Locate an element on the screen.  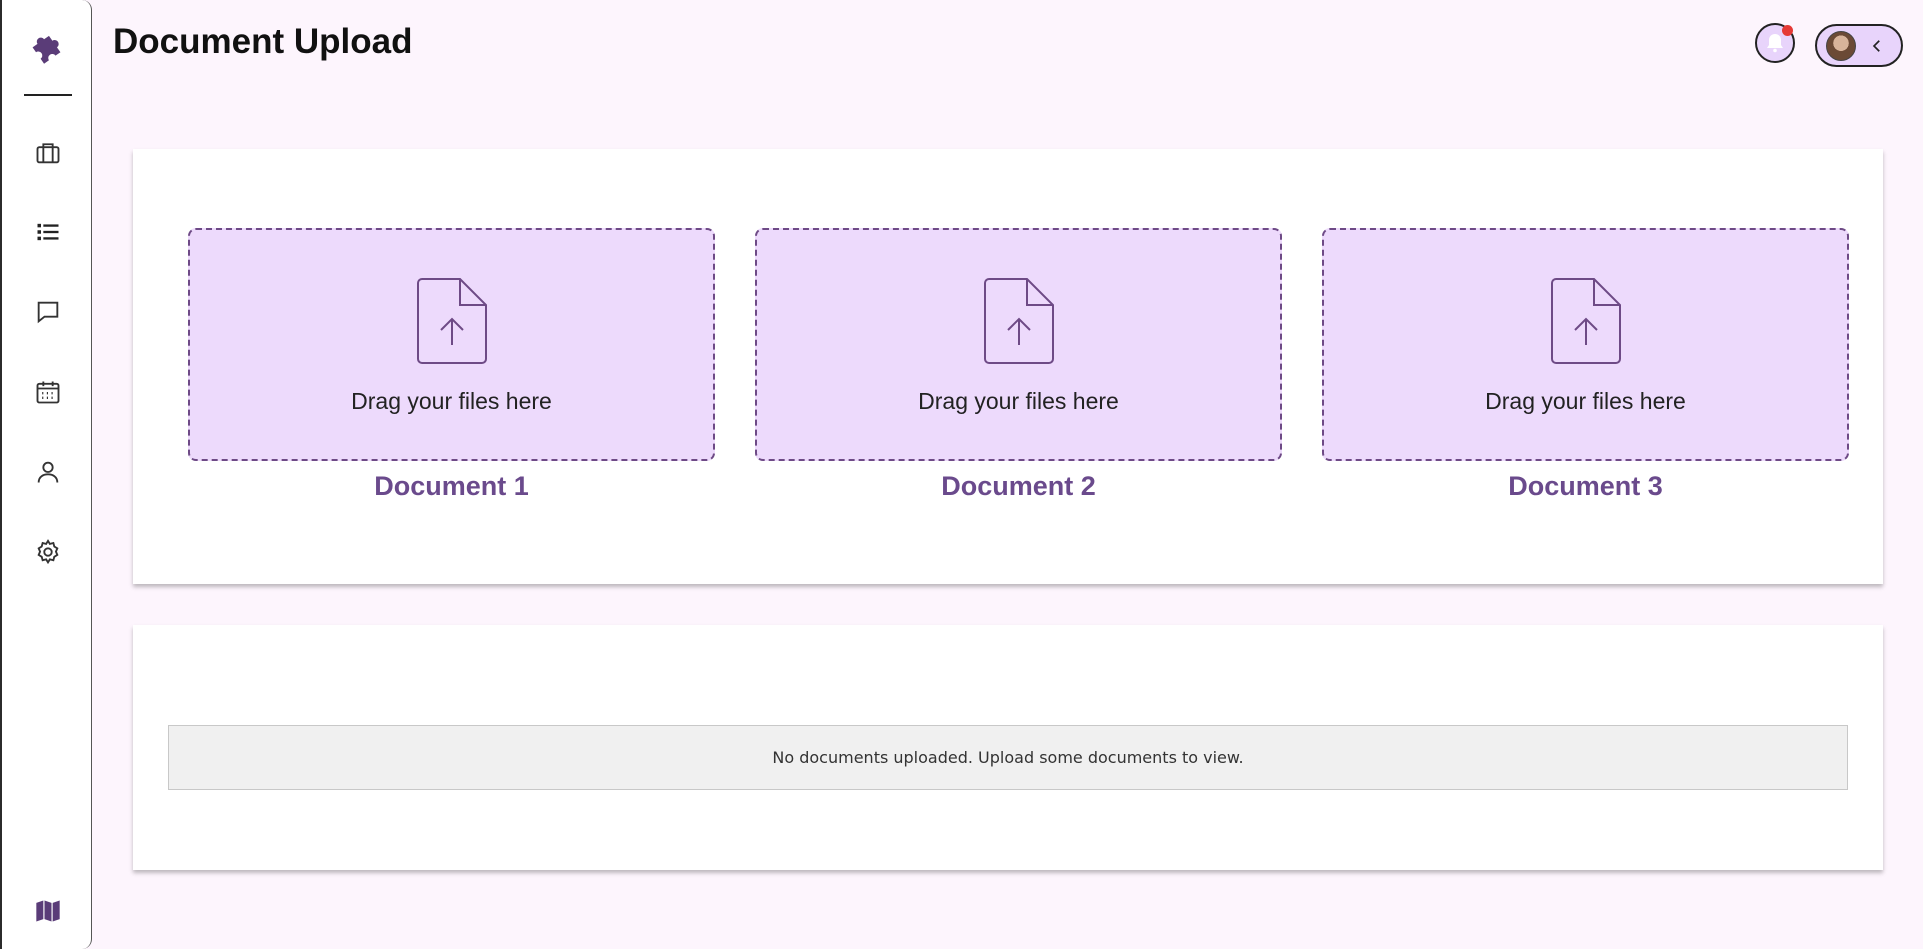
avatar is located at coordinates (1841, 45).